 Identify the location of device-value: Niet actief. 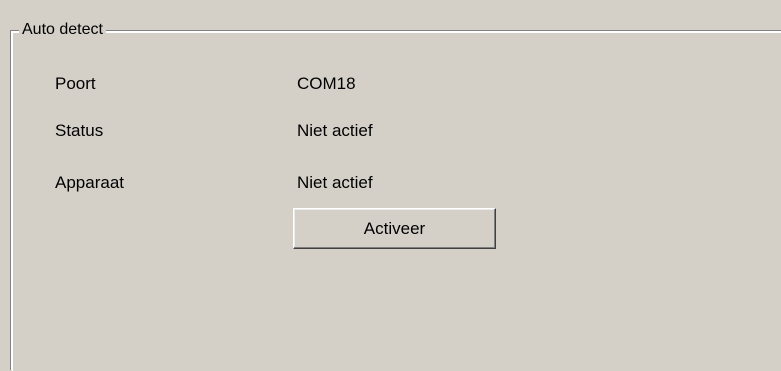
(335, 182).